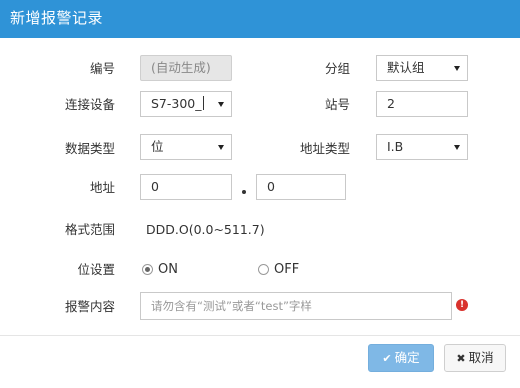  Describe the element at coordinates (422, 104) in the screenshot. I see `station-input: 2` at that location.